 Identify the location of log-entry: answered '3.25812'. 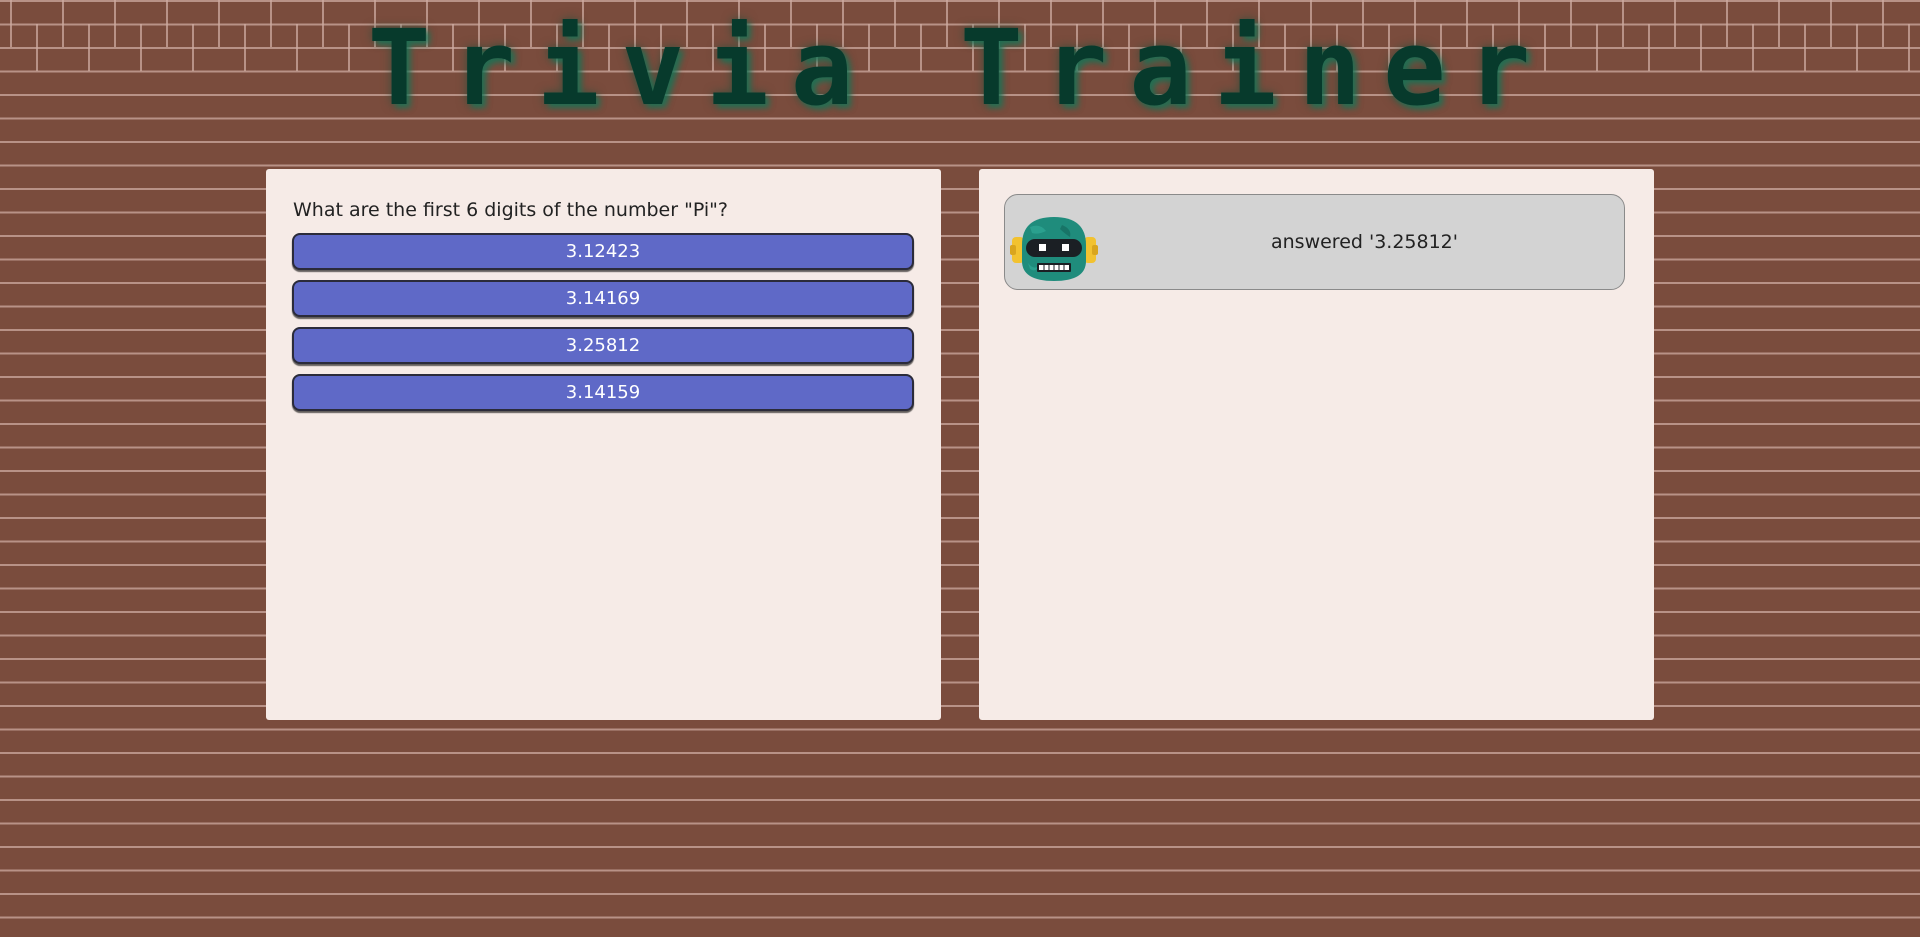
(1314, 242).